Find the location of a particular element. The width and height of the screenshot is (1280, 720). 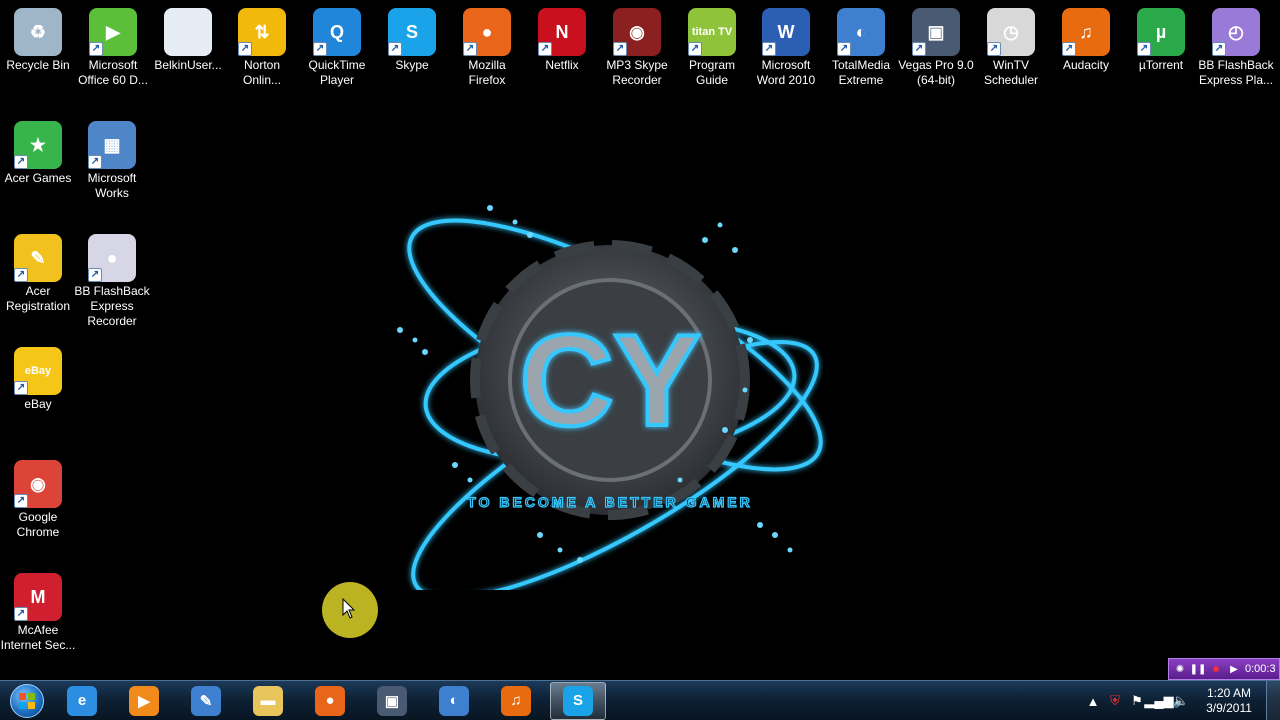

audacity-icon: ♫ ↗ is located at coordinates (1086, 32).